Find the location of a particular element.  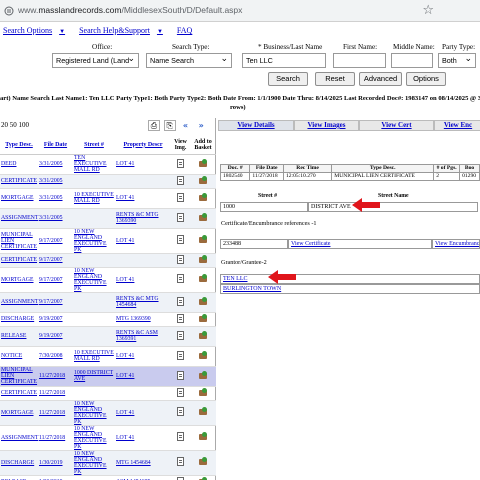

cell-type-desc: NOTICE is located at coordinates (19, 356).